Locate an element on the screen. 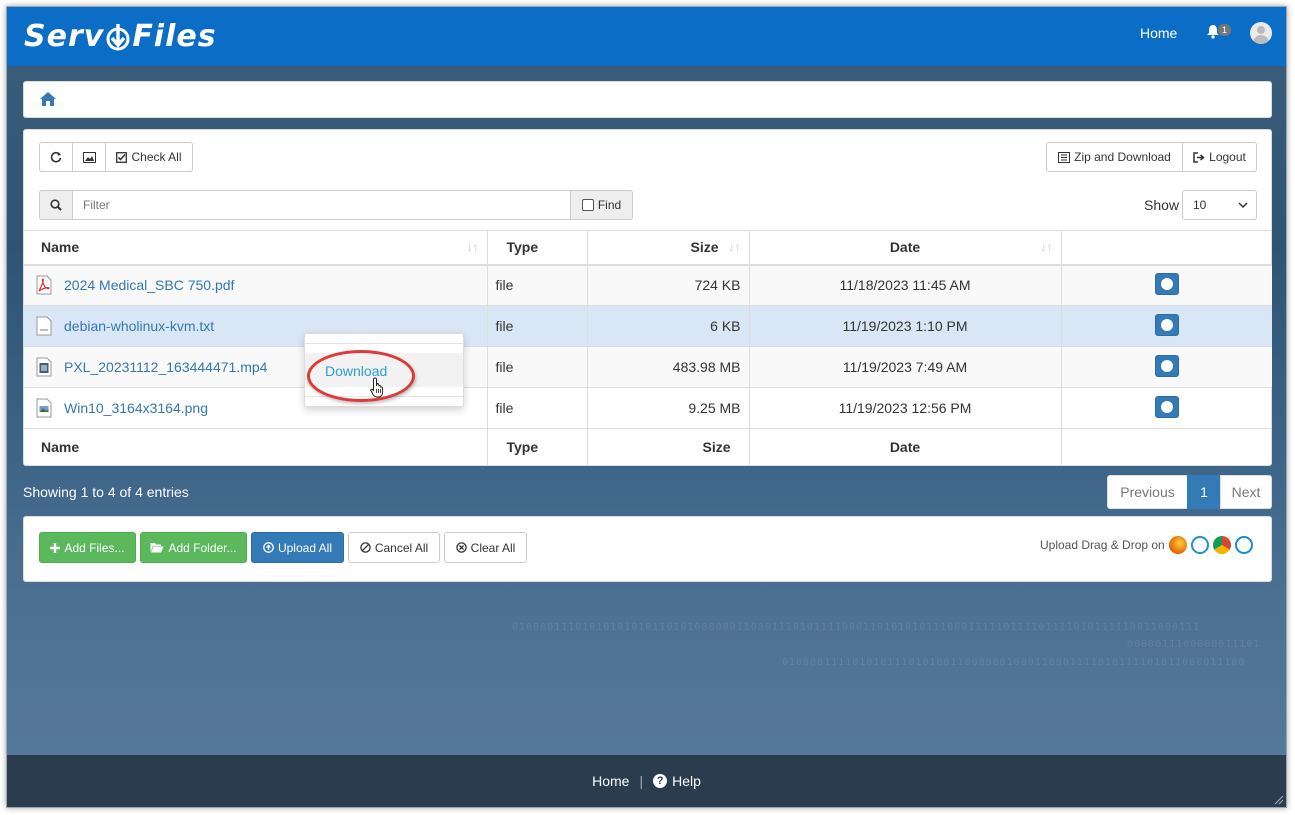 This screenshot has height=815, width=1295. filter-input is located at coordinates (321, 205).